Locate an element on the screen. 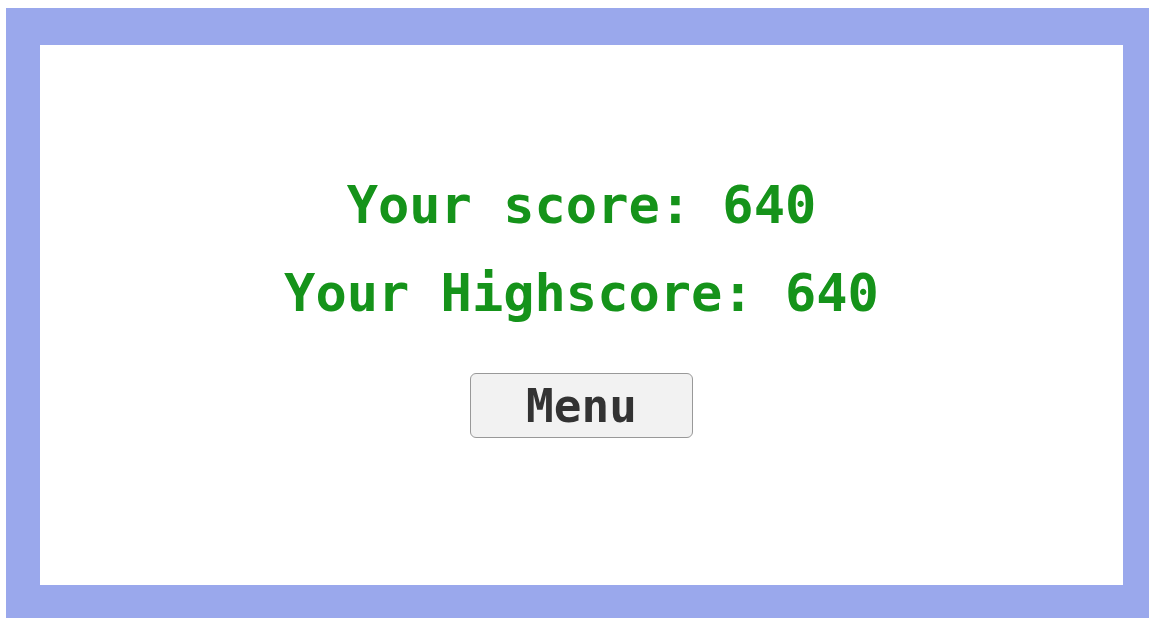  menu-button: Menu is located at coordinates (581, 405).